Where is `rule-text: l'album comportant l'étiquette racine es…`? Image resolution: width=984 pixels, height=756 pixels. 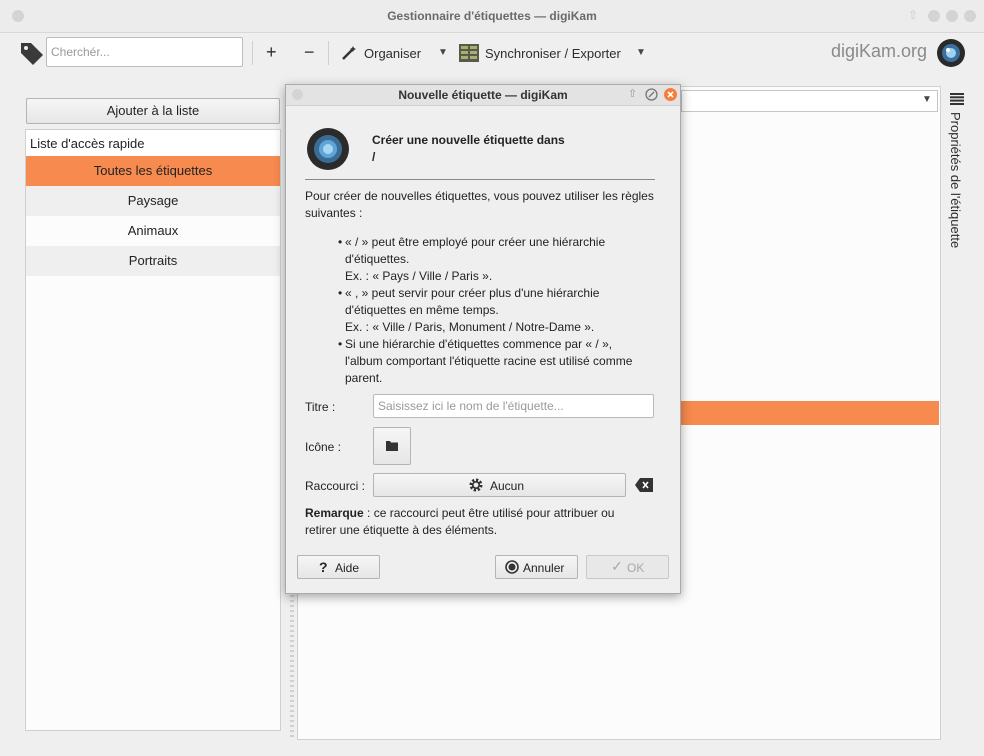 rule-text: l'album comportant l'étiquette racine es… is located at coordinates (489, 361).